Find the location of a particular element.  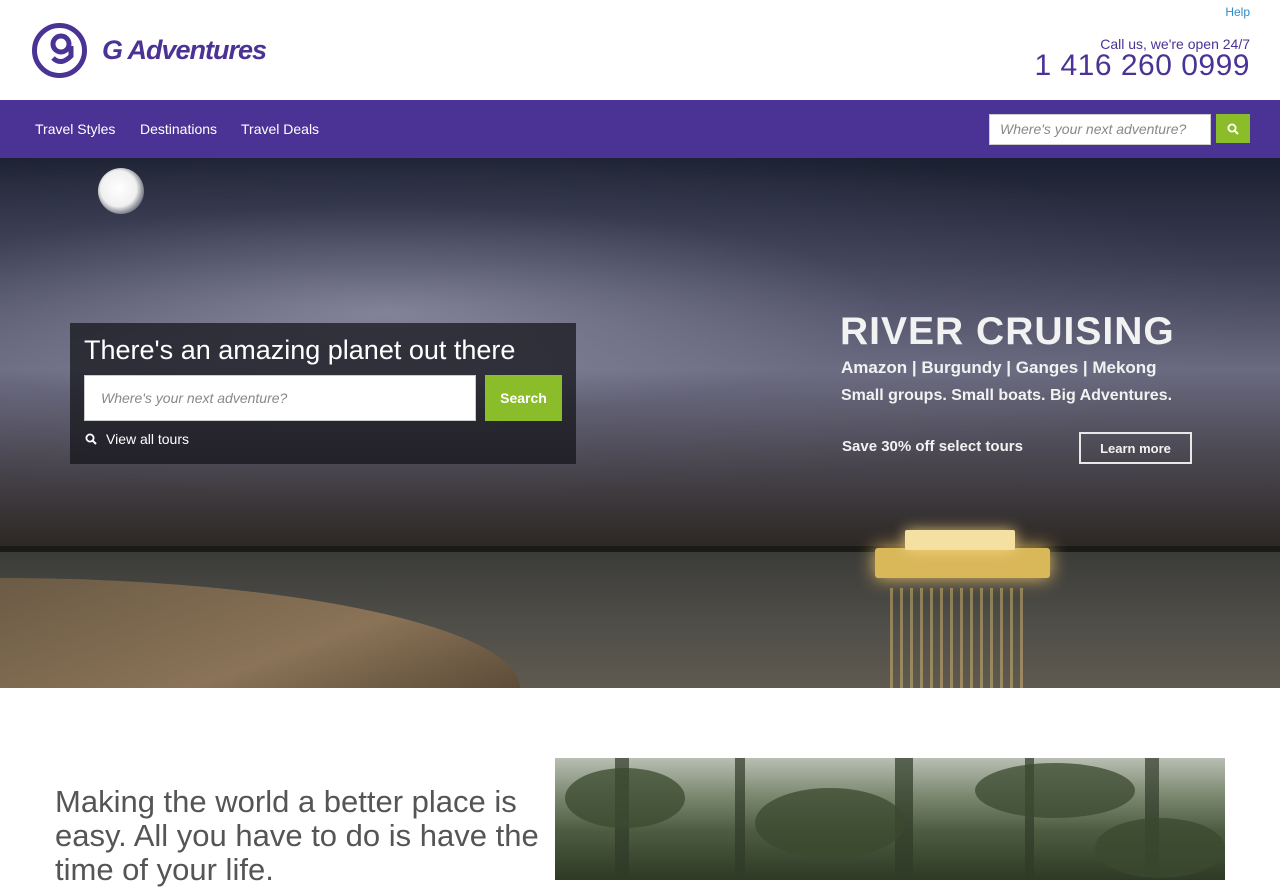

learn-more-button: Learn more is located at coordinates (1135, 448).